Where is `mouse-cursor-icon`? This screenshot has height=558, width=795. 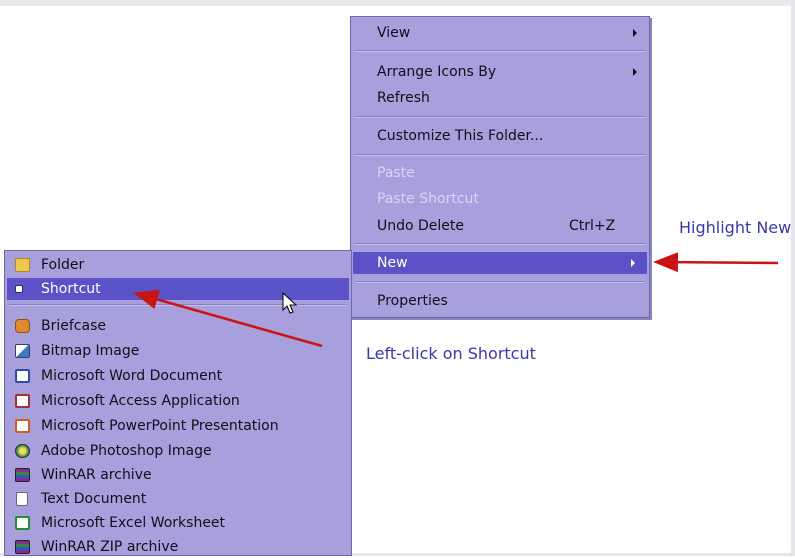 mouse-cursor-icon is located at coordinates (290, 303).